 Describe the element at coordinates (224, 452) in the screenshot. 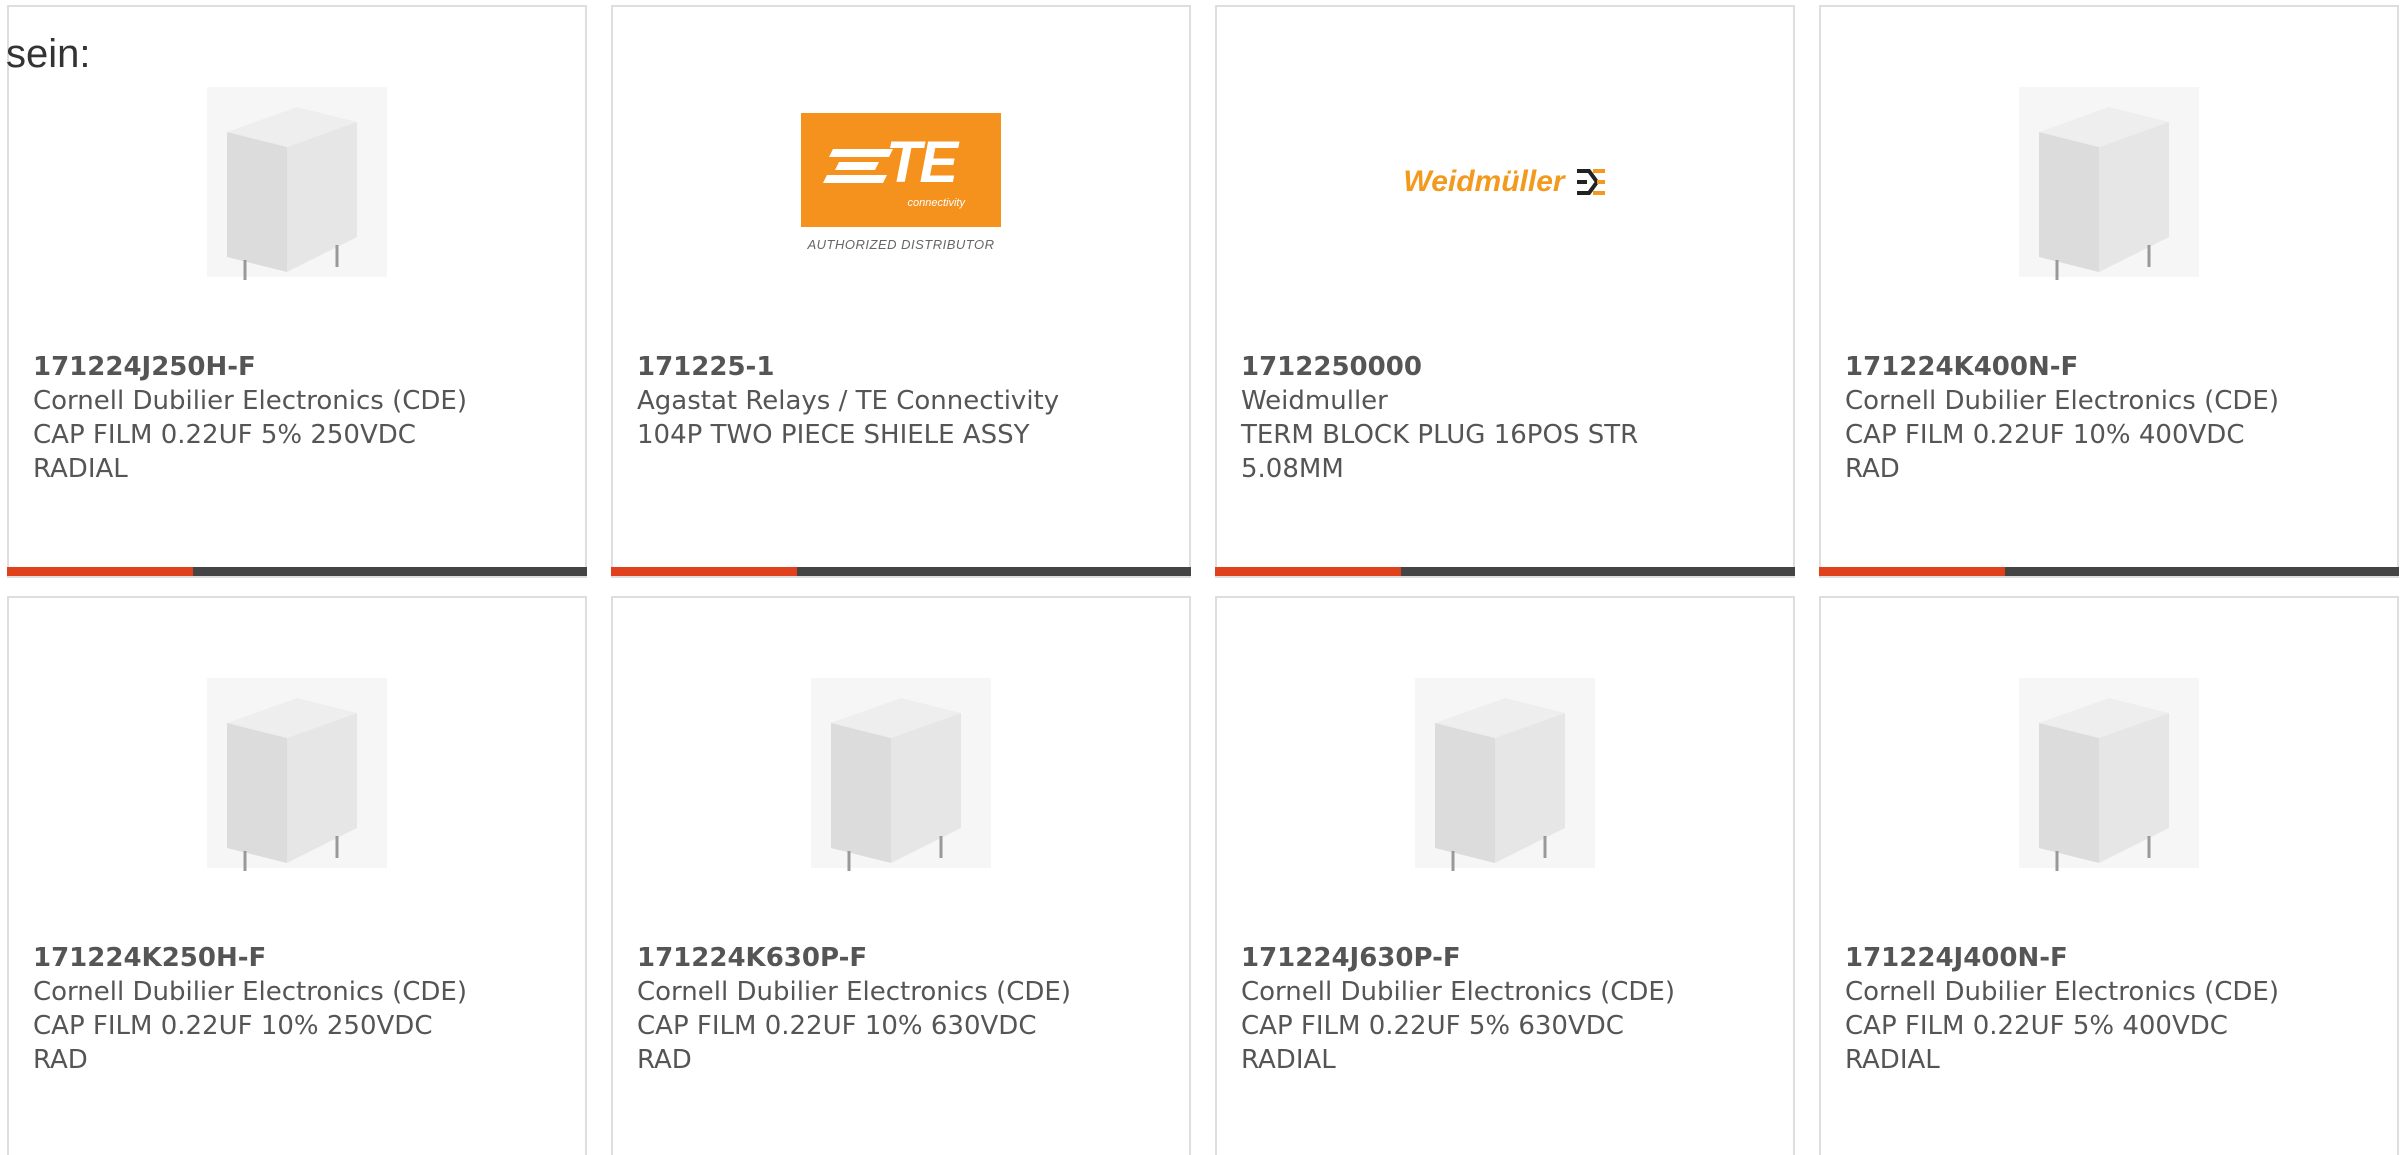

I see `description: CAP FILM 0.22UF 5% 250VDC RADIAL` at that location.